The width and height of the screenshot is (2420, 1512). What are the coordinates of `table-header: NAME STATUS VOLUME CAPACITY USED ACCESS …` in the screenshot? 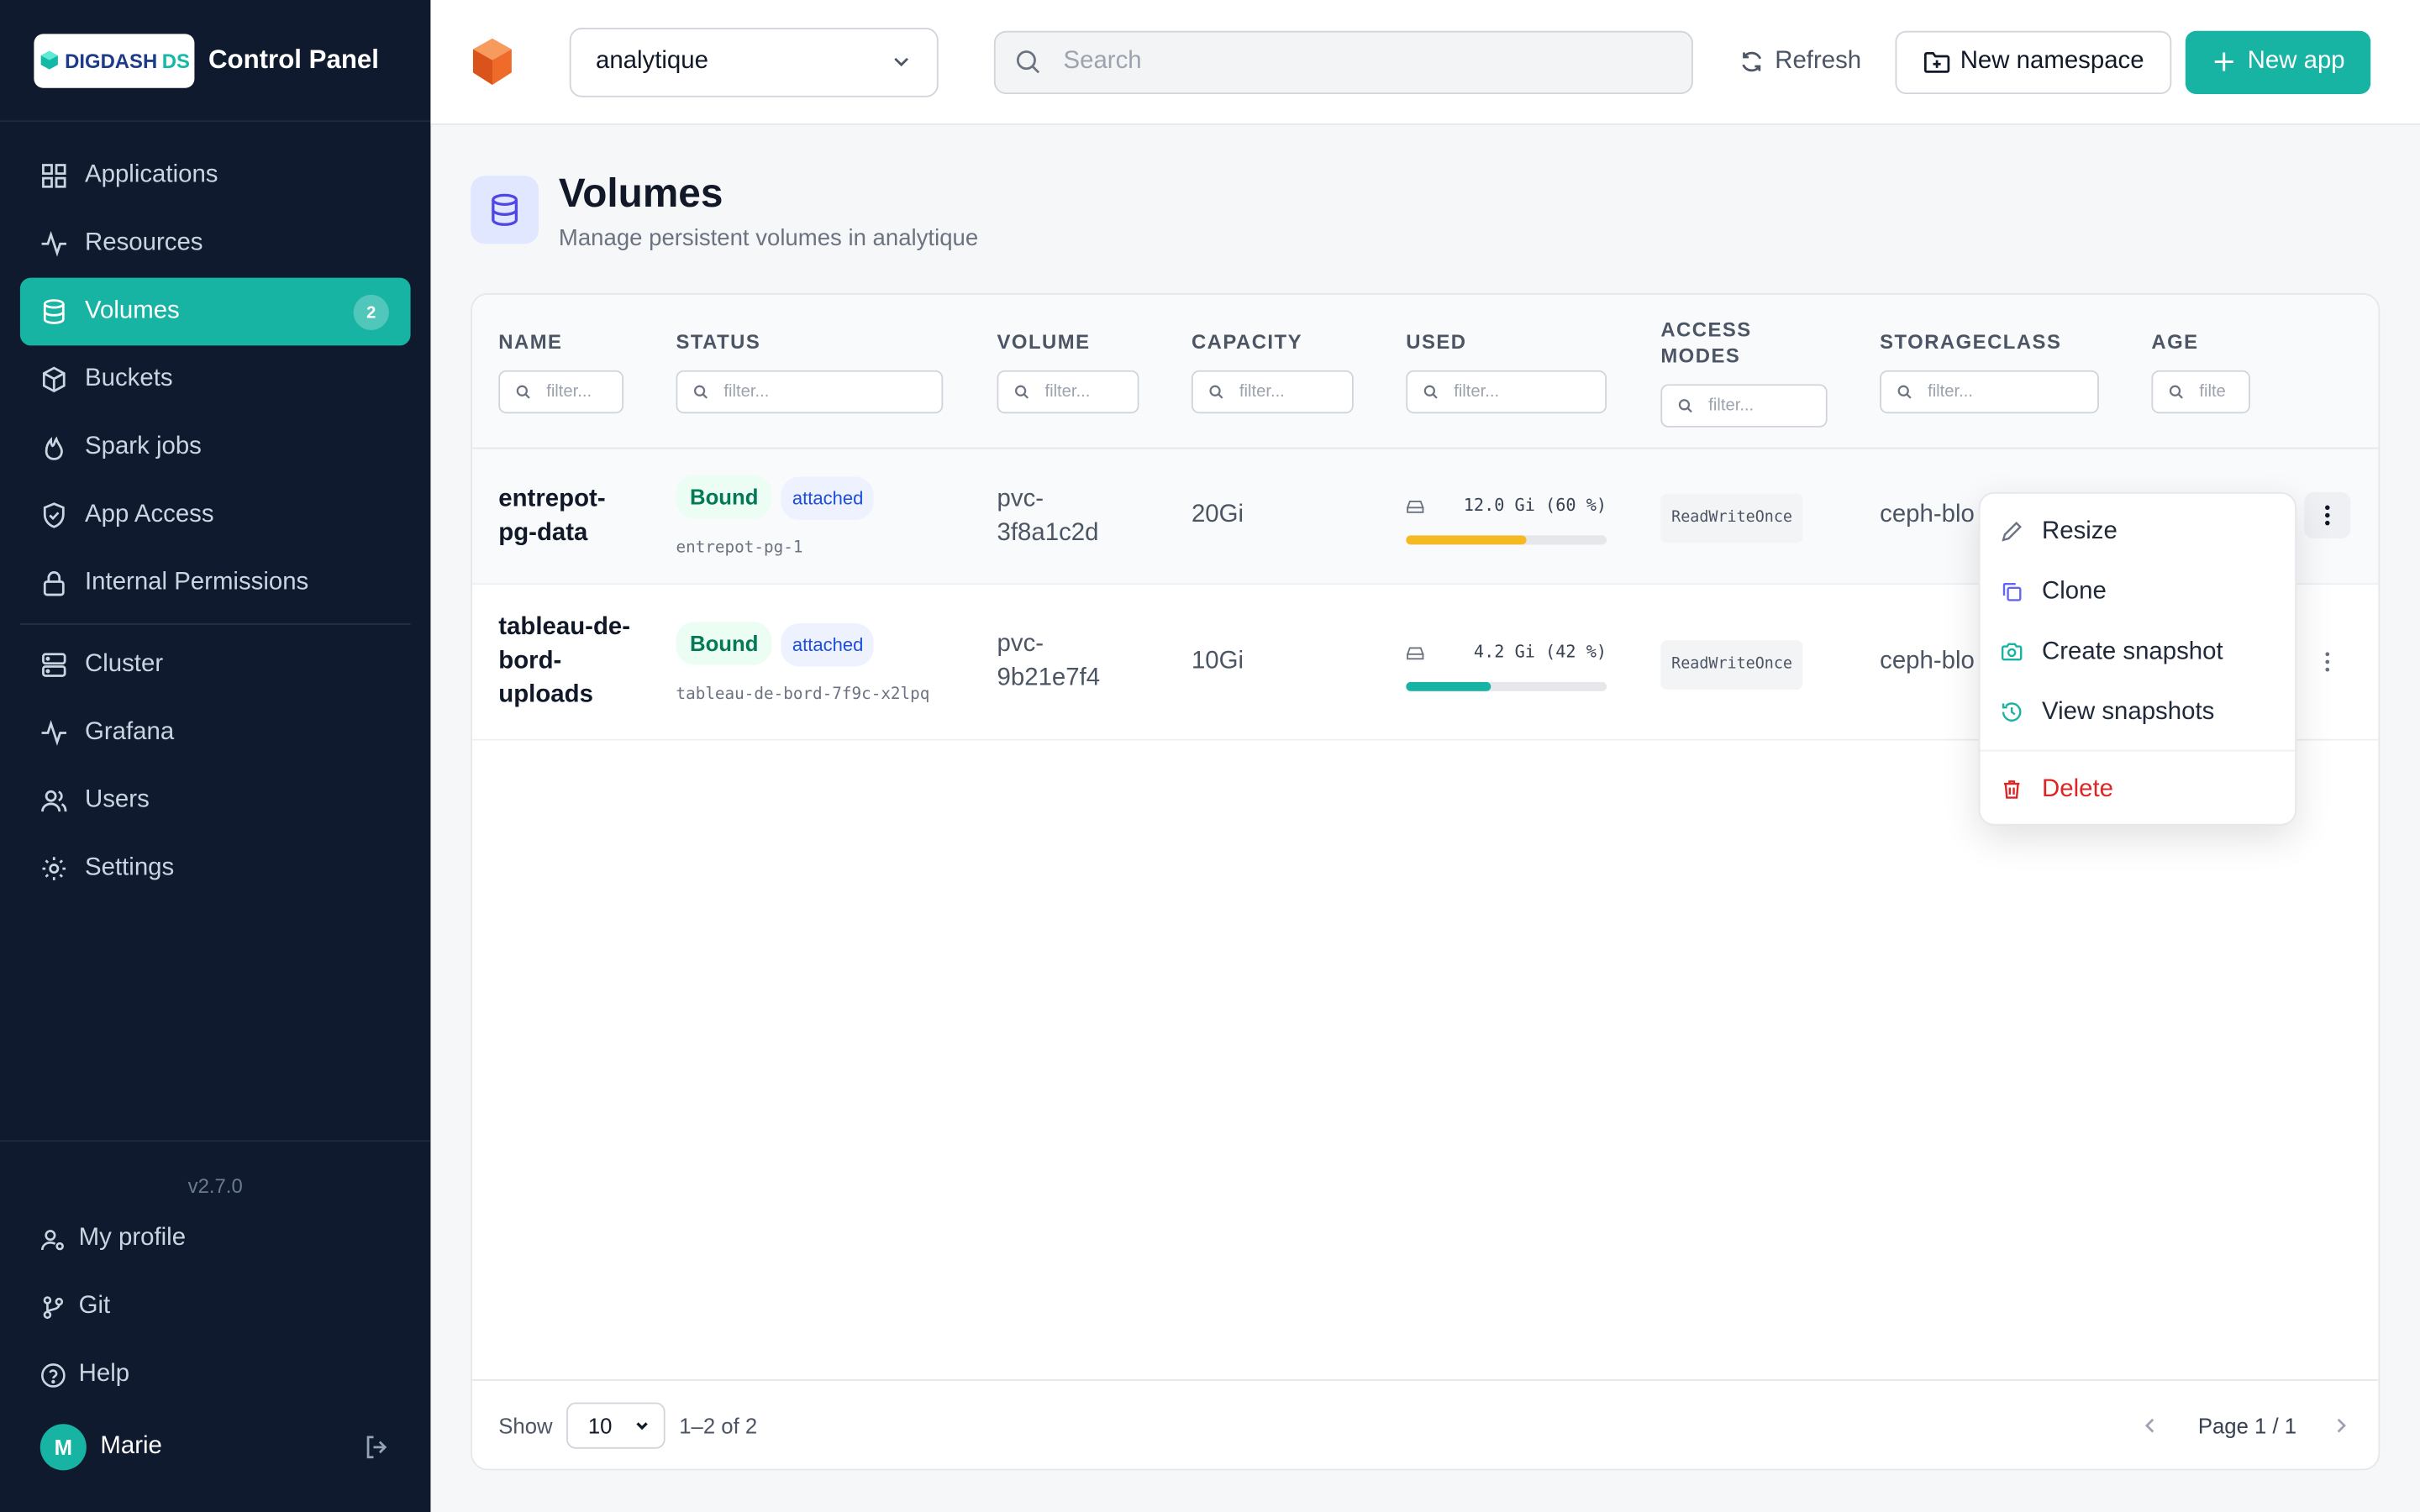 It's located at (1425, 371).